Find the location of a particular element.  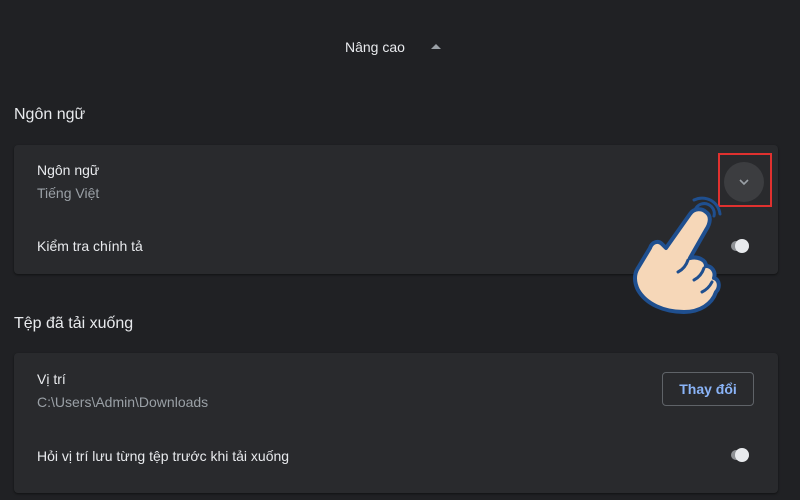

language-row-title: Ngôn ngữ is located at coordinates (68, 170).